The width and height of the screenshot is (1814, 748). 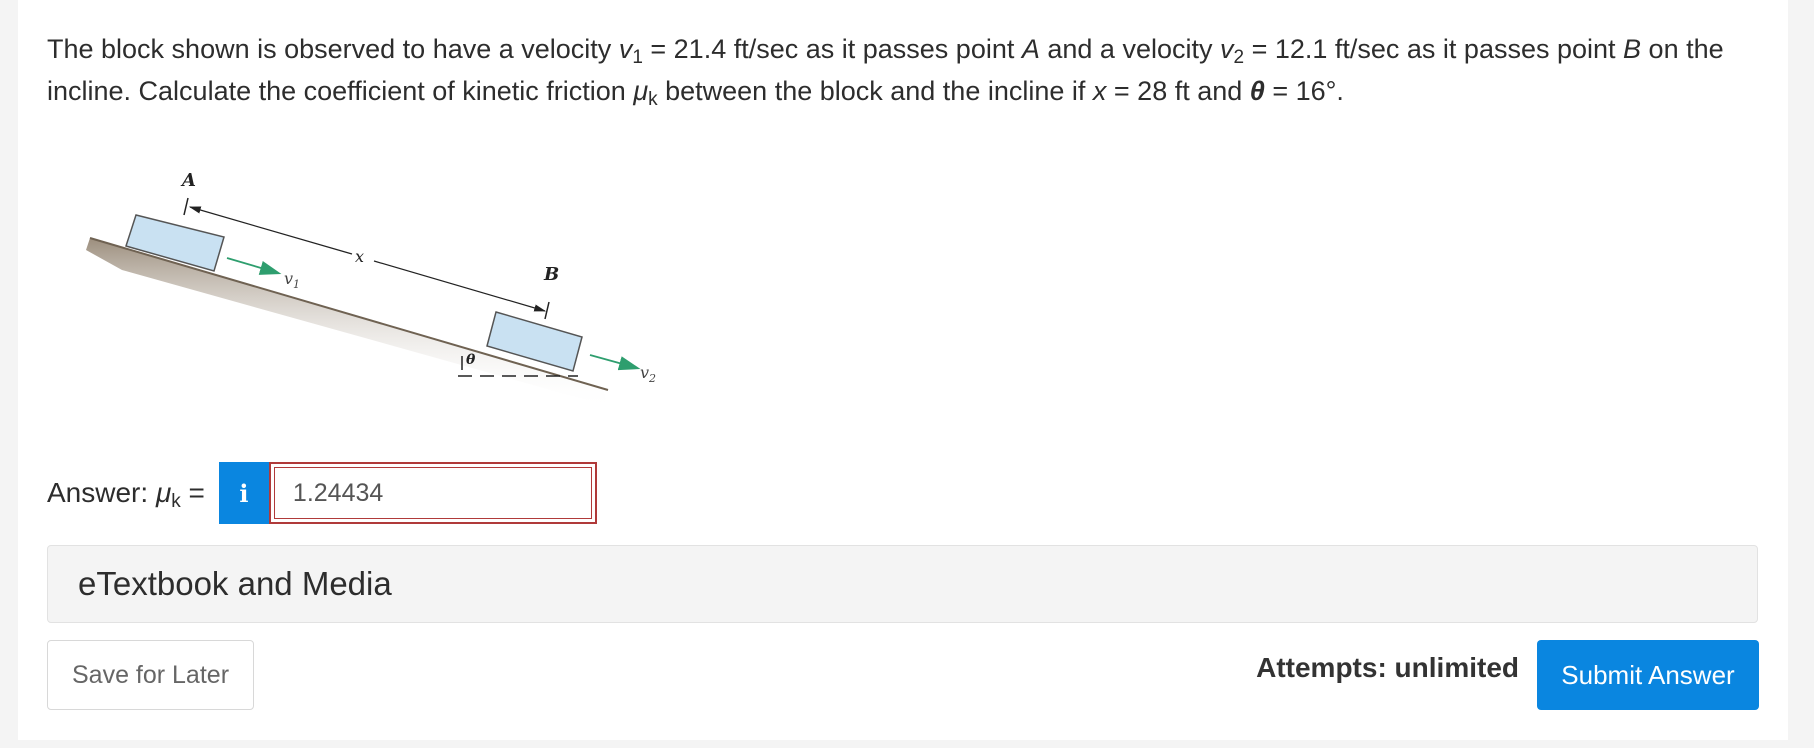 What do you see at coordinates (1648, 675) in the screenshot?
I see `submit-answer-button: Submit Answer` at bounding box center [1648, 675].